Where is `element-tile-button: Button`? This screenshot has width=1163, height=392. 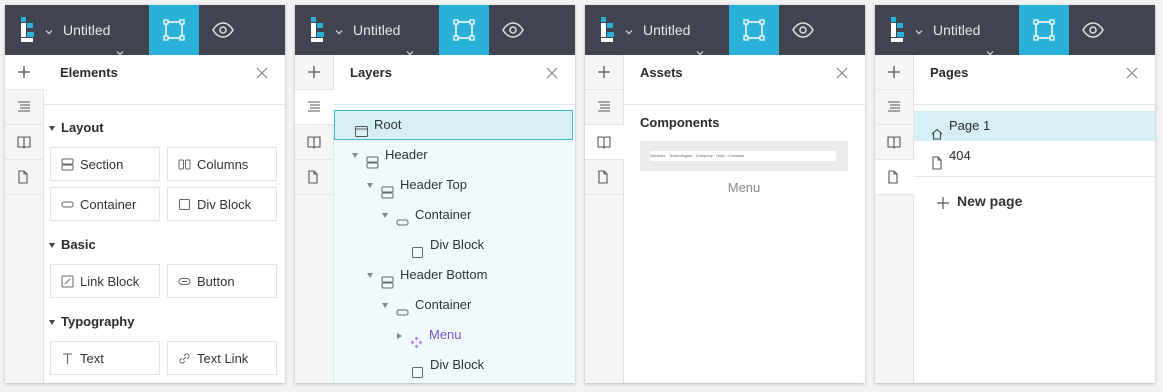 element-tile-button: Button is located at coordinates (222, 281).